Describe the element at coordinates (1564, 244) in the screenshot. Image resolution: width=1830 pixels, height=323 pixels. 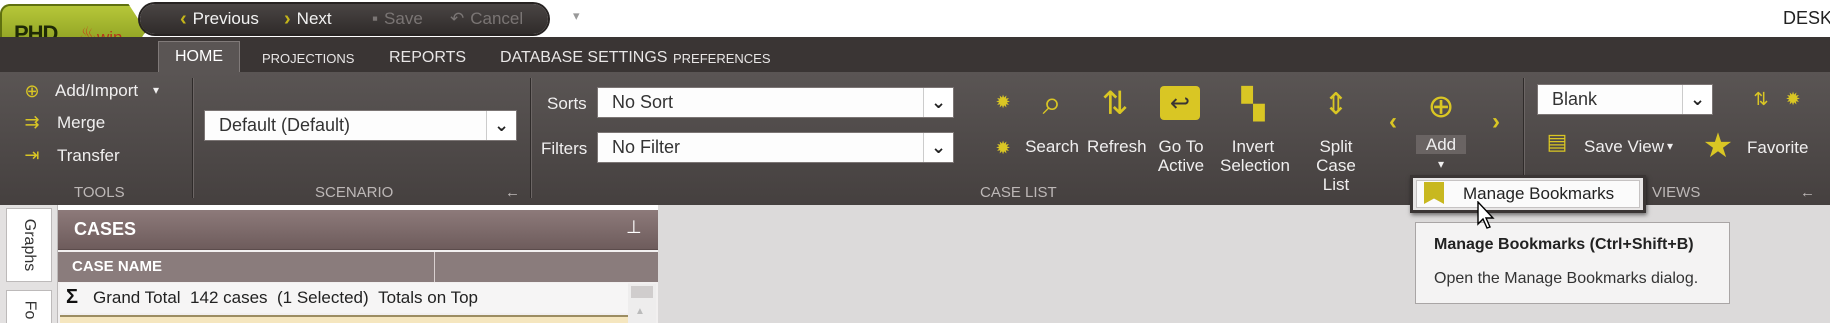
I see `tooltip-title: Manage Bookmarks (Ctrl+Shift+B)` at that location.